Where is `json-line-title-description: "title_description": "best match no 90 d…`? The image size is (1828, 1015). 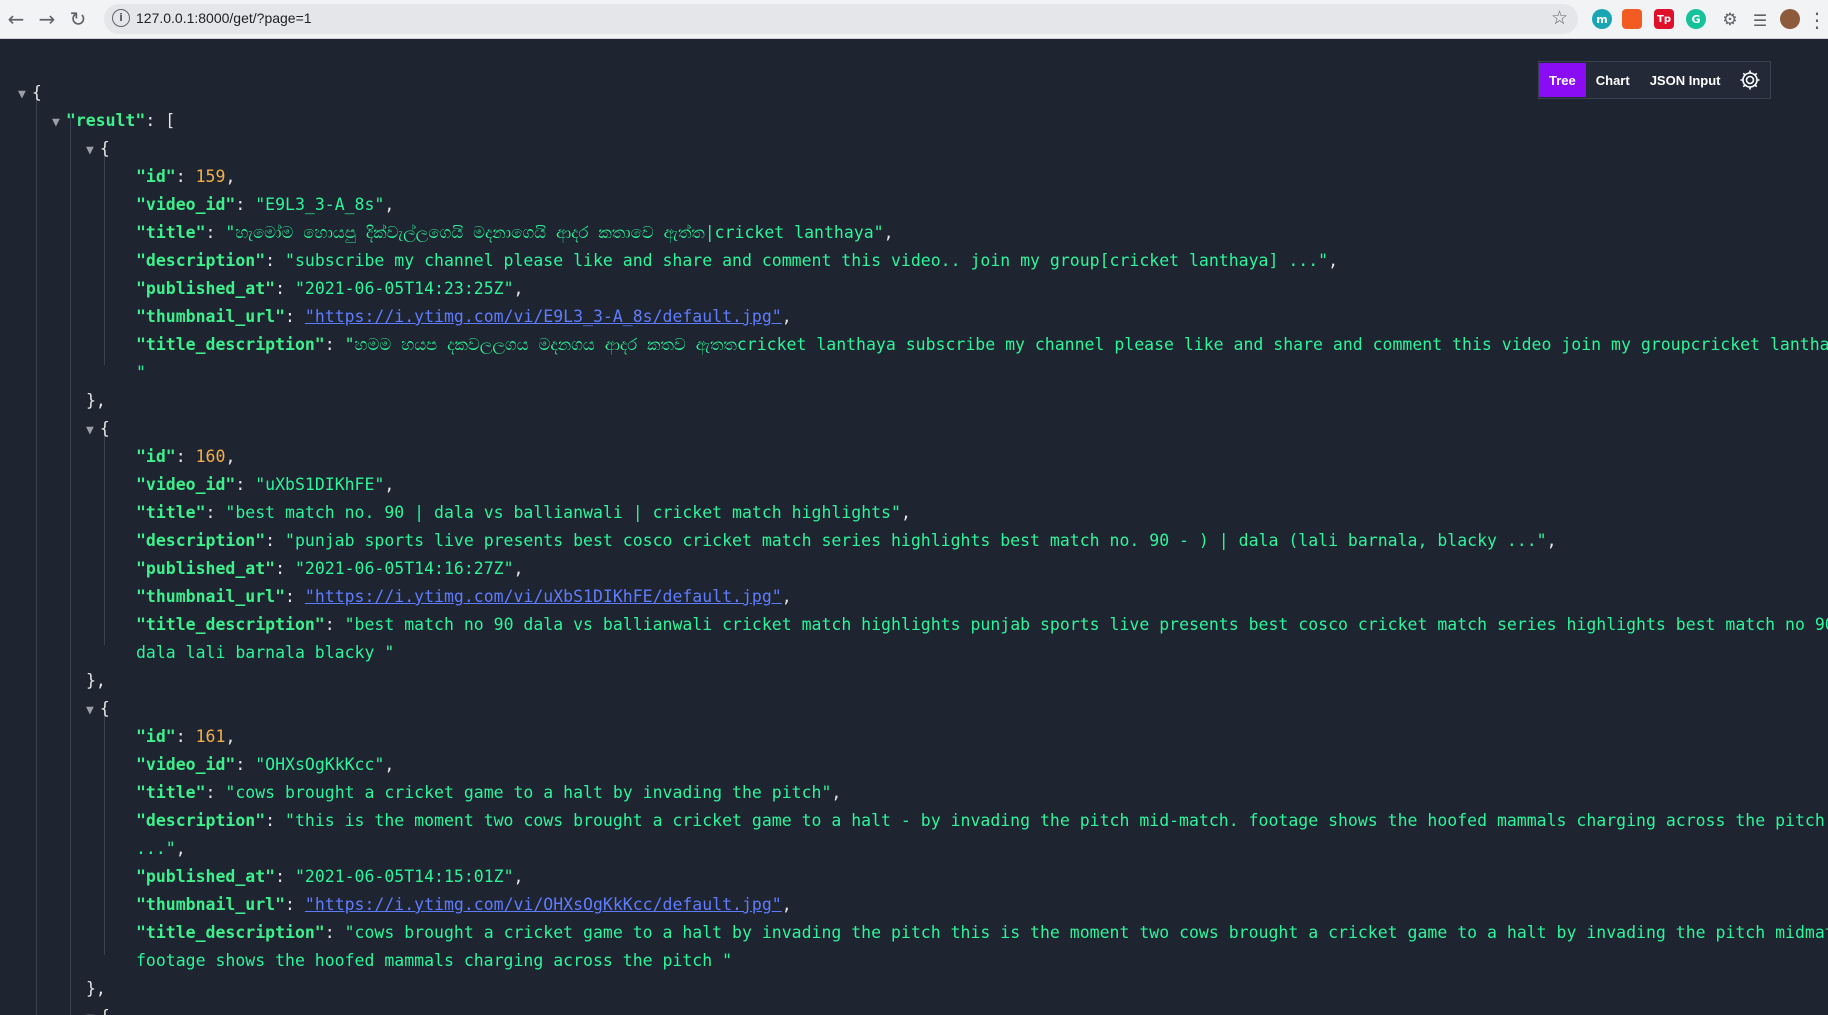 json-line-title-description: "title_description": "best match no 90 d… is located at coordinates (982, 625).